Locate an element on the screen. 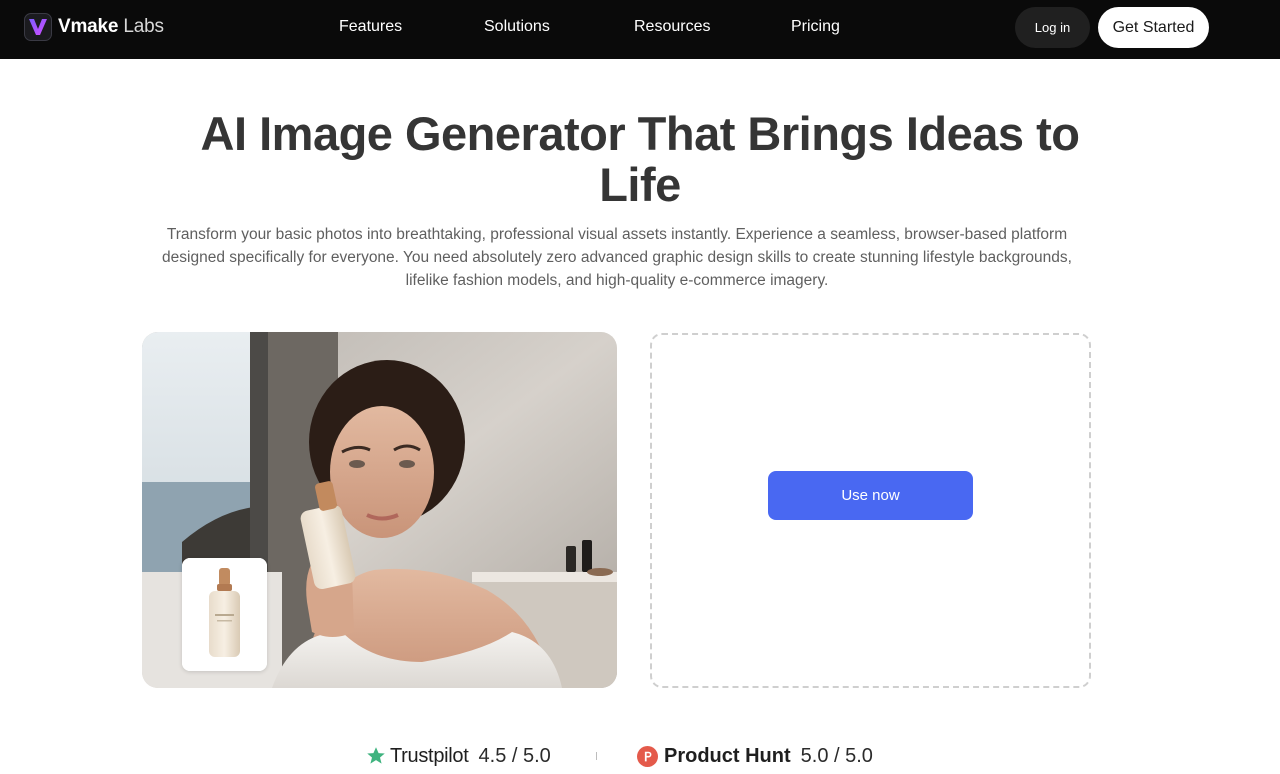 This screenshot has width=1280, height=774. product-thumbnail is located at coordinates (224, 614).